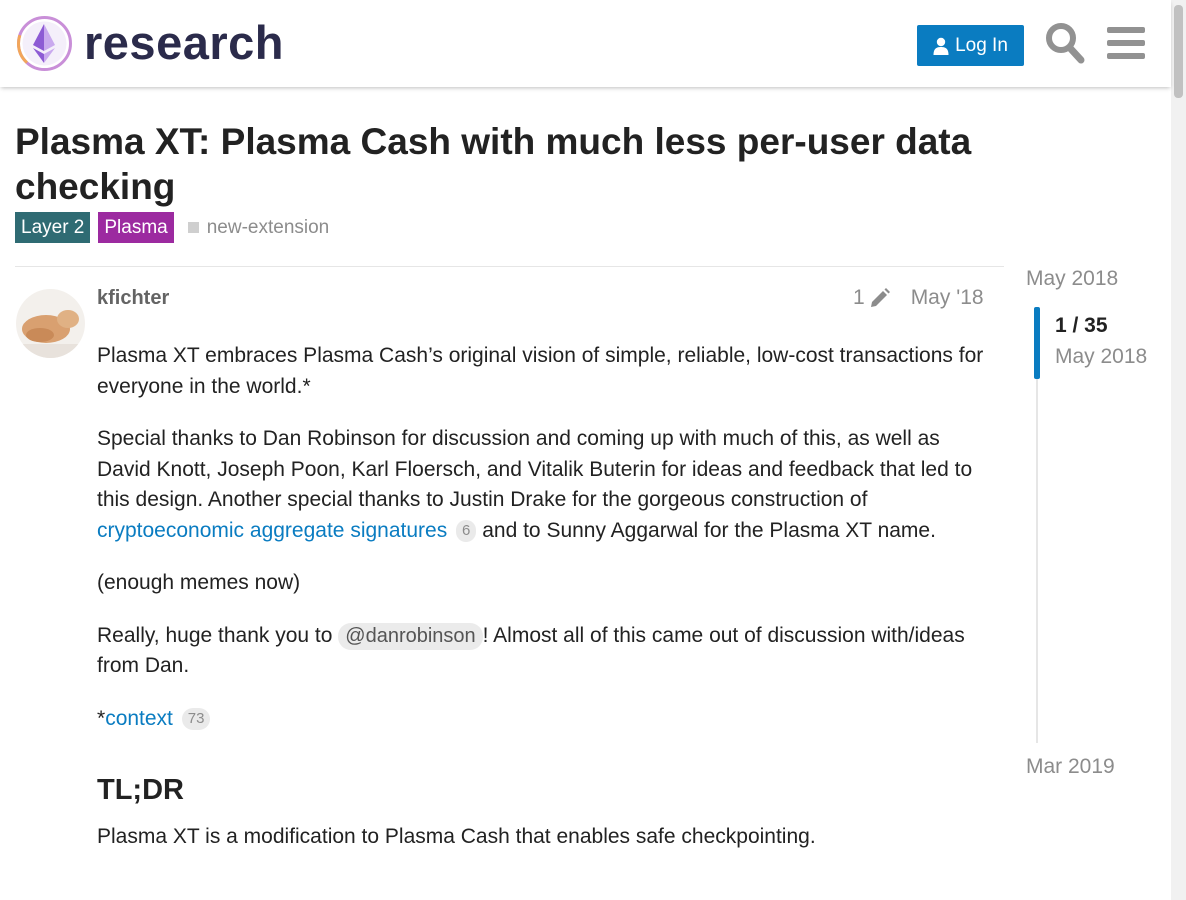  I want to click on timeline-position-date: May 2018, so click(1101, 356).